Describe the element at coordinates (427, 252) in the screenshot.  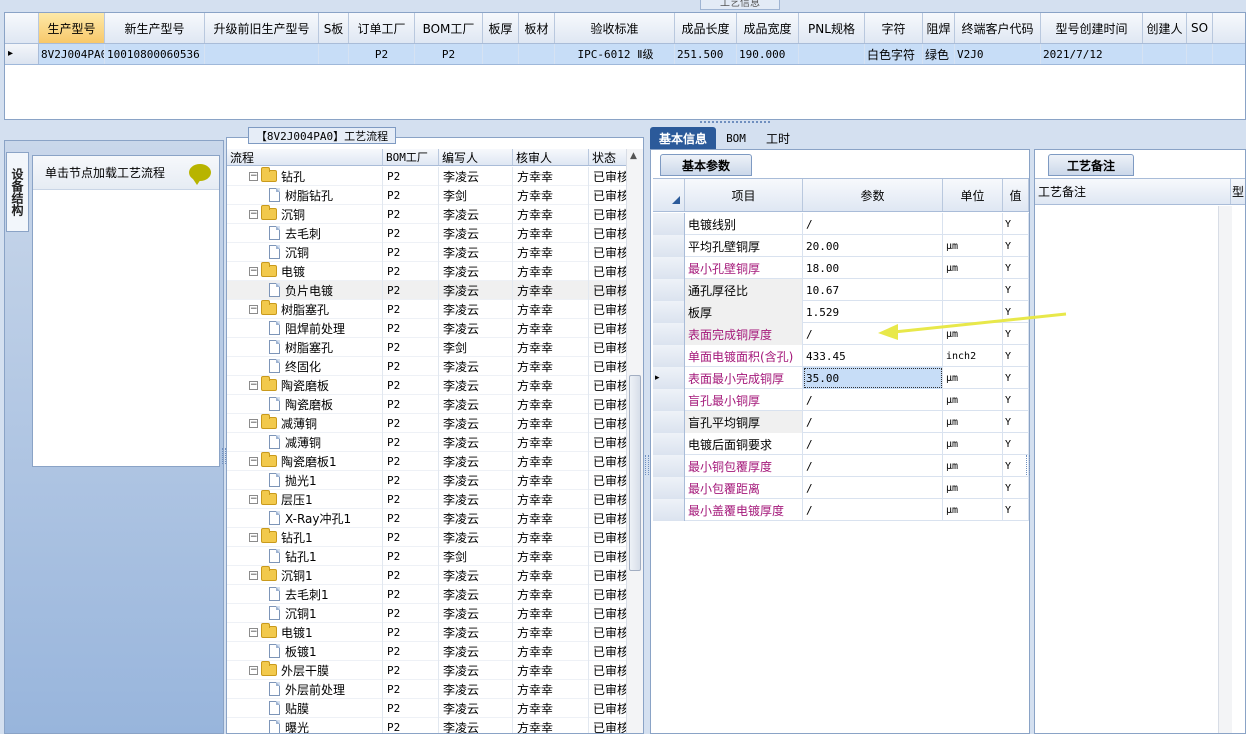
I see `flow-tree-row: 沉铜 P2 李凌云 方幸幸 已审核` at that location.